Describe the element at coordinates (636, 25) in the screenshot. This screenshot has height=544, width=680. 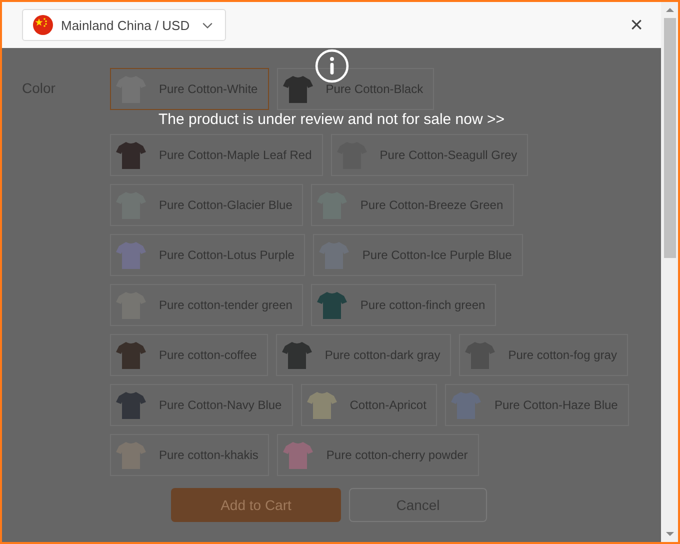
I see `close-button: ×` at that location.